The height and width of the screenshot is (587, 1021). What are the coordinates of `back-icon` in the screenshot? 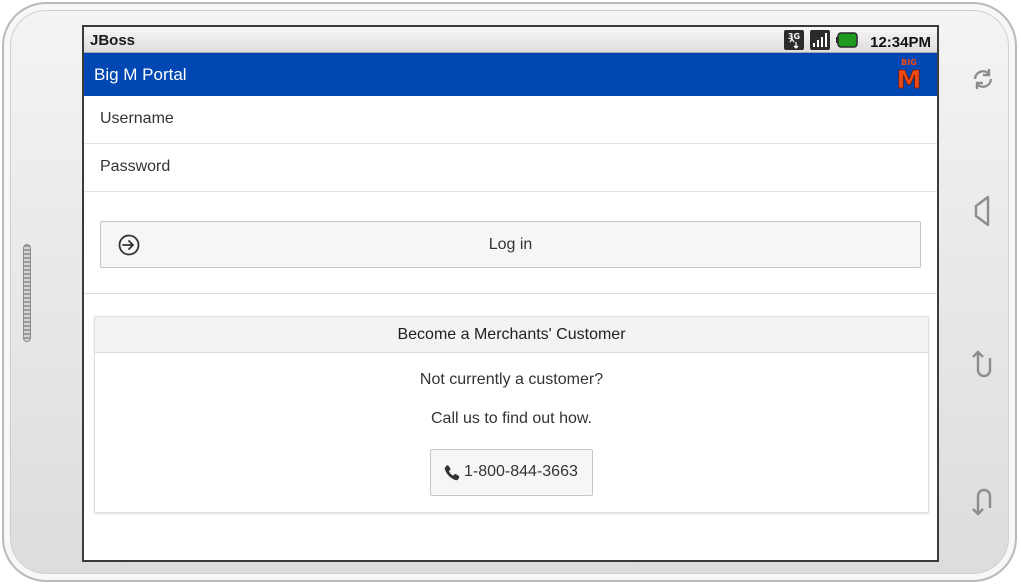 It's located at (983, 211).